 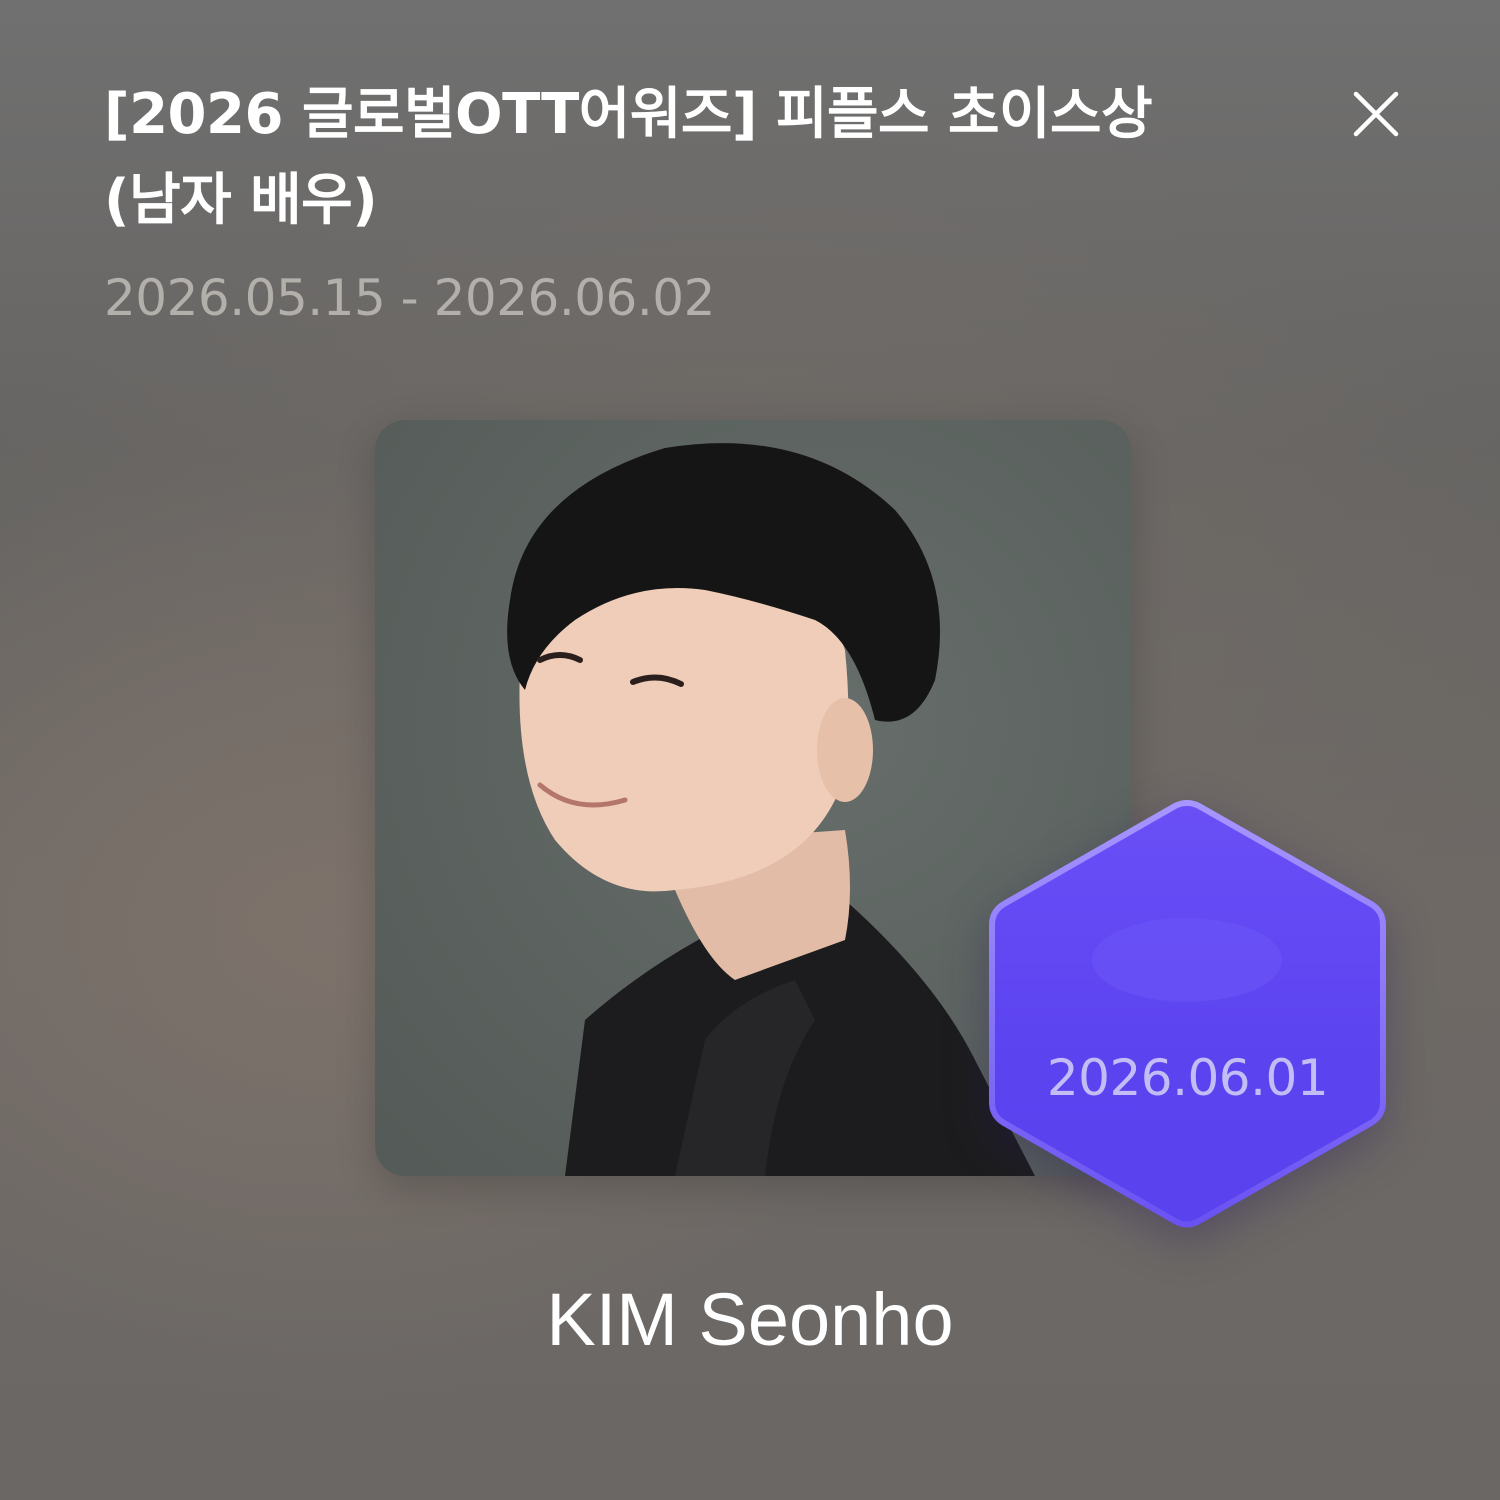 What do you see at coordinates (409, 298) in the screenshot?
I see `vote-period: 2026.05.15 - 2026.06.02` at bounding box center [409, 298].